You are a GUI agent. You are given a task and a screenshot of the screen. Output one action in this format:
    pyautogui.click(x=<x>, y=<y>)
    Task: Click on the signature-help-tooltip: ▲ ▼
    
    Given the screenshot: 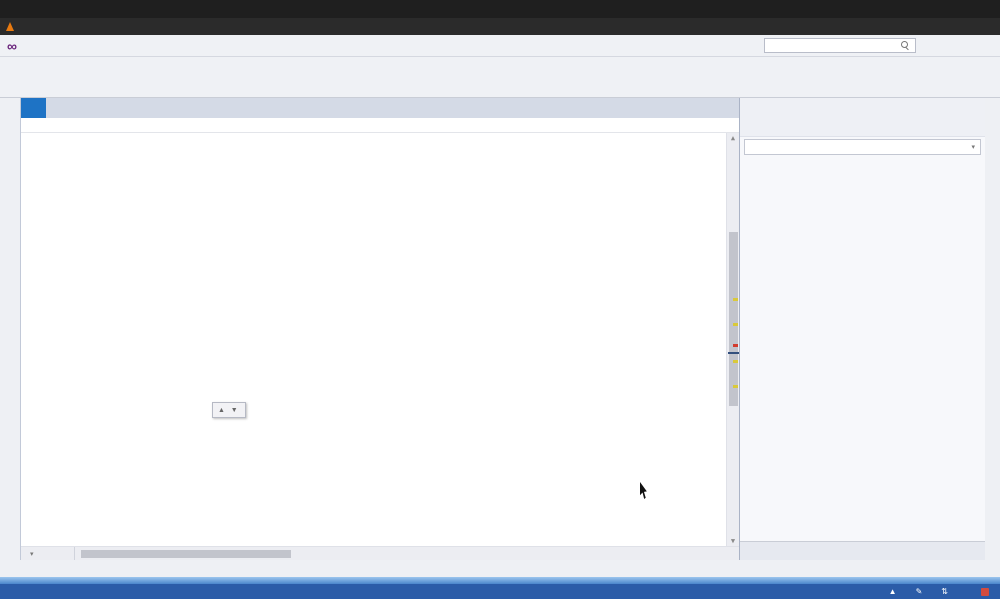 What is the action you would take?
    pyautogui.click(x=229, y=410)
    